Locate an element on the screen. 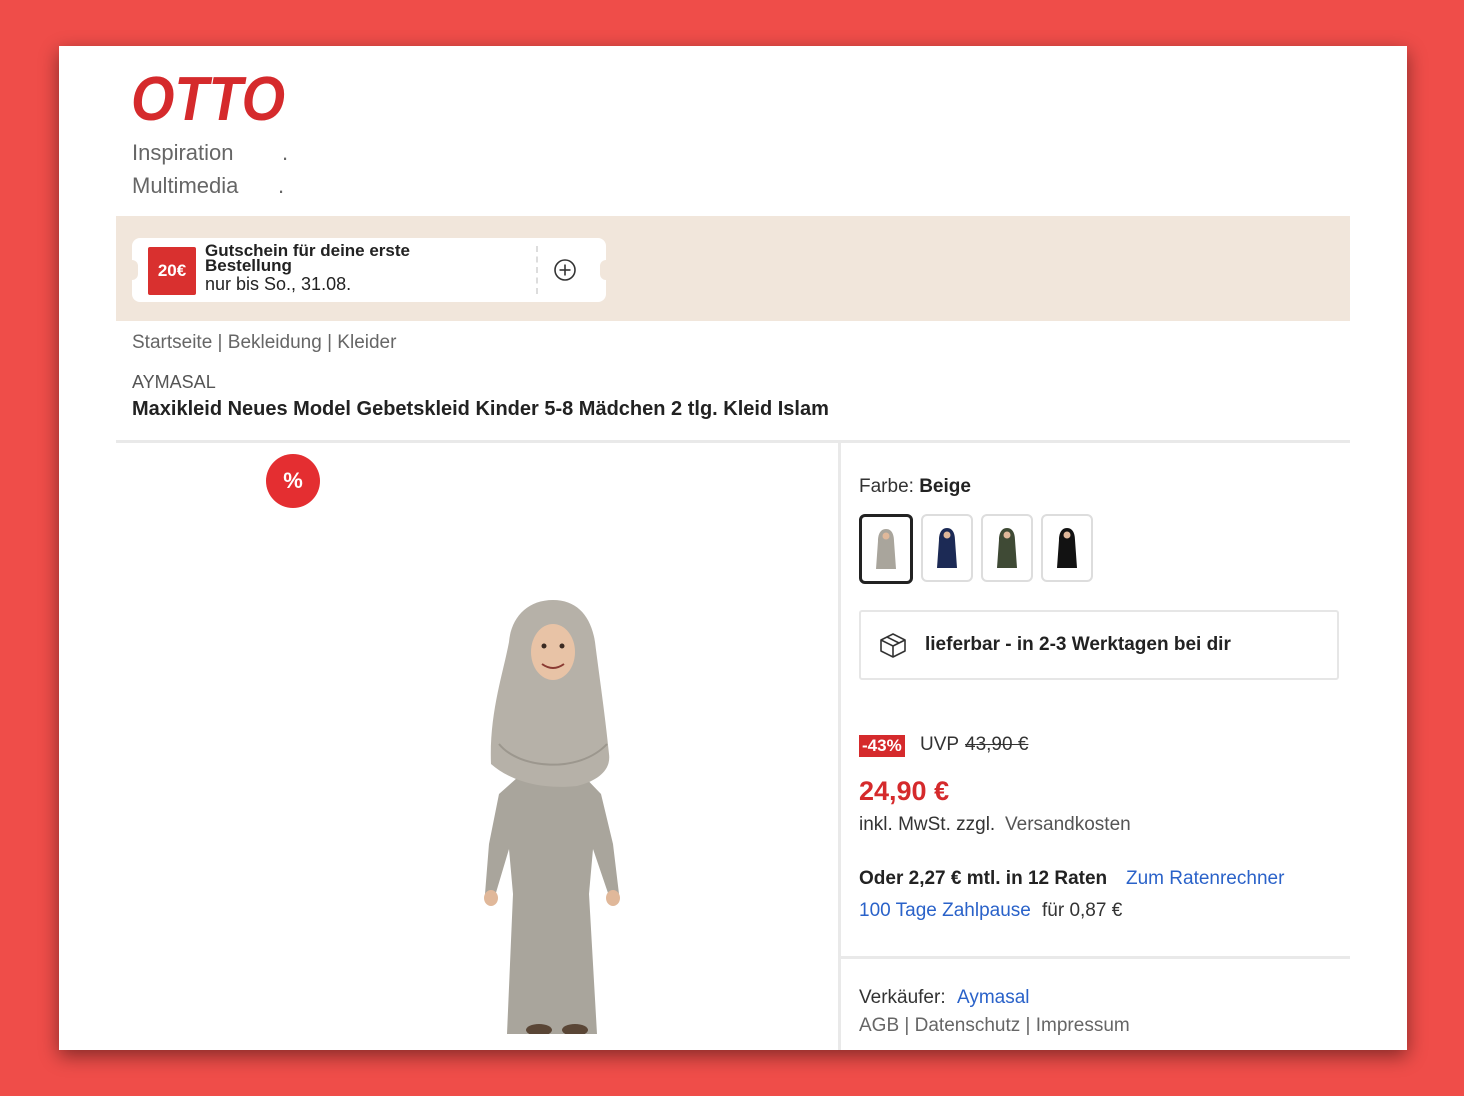  product-image is located at coordinates (574, 814).